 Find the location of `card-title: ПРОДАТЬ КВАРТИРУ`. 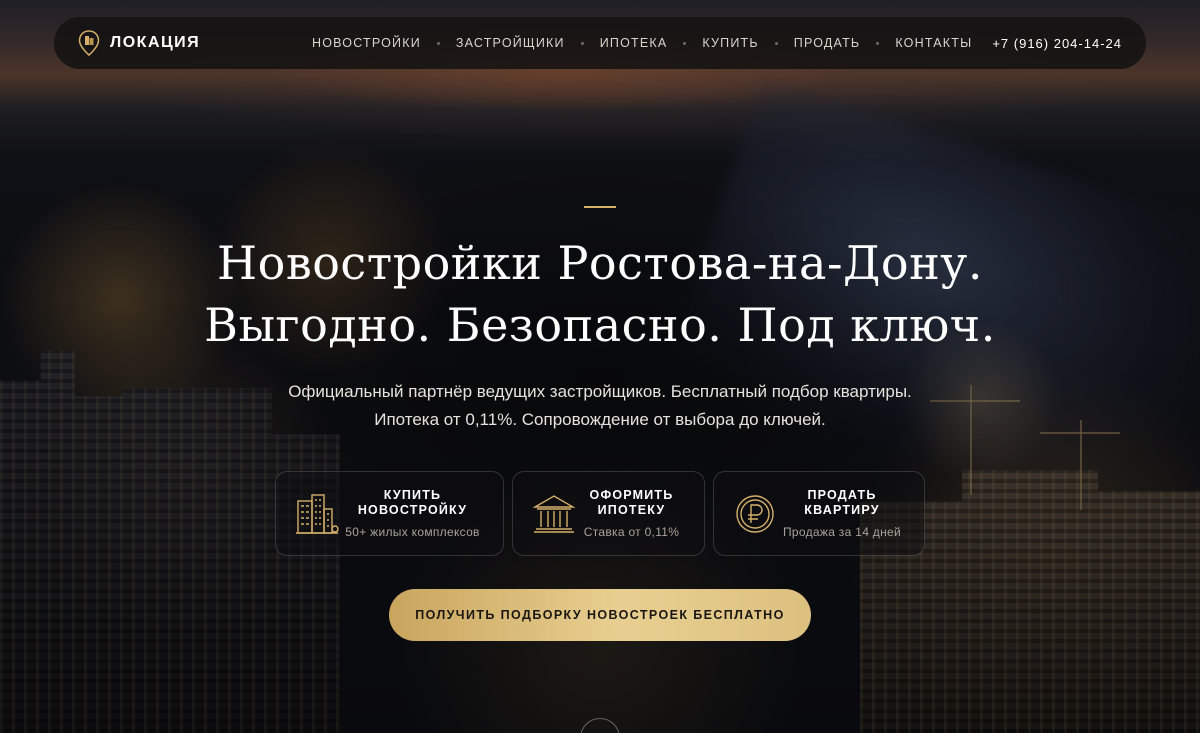

card-title: ПРОДАТЬ КВАРТИРУ is located at coordinates (842, 503).